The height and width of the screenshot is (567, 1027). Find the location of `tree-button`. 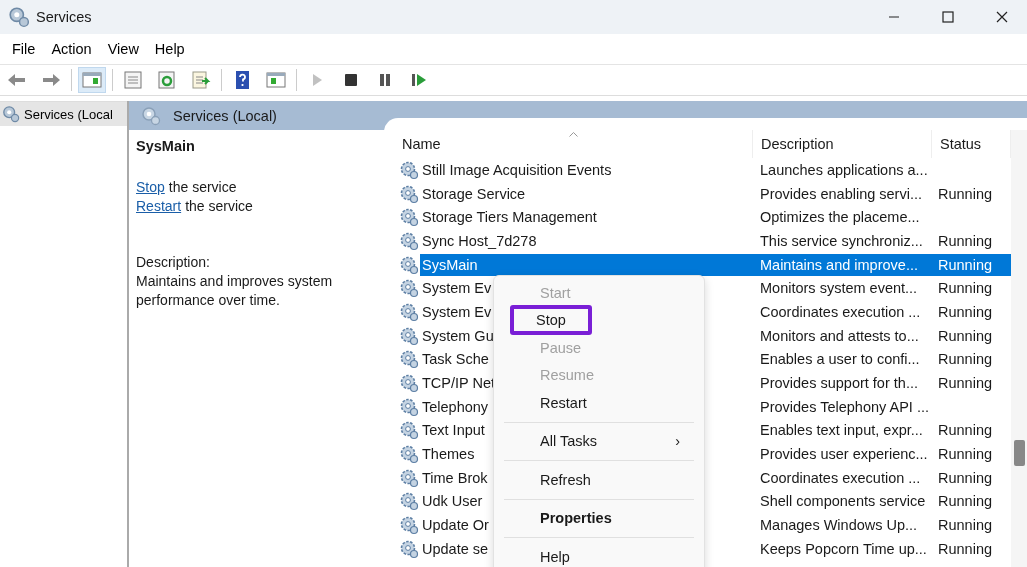

tree-button is located at coordinates (92, 80).